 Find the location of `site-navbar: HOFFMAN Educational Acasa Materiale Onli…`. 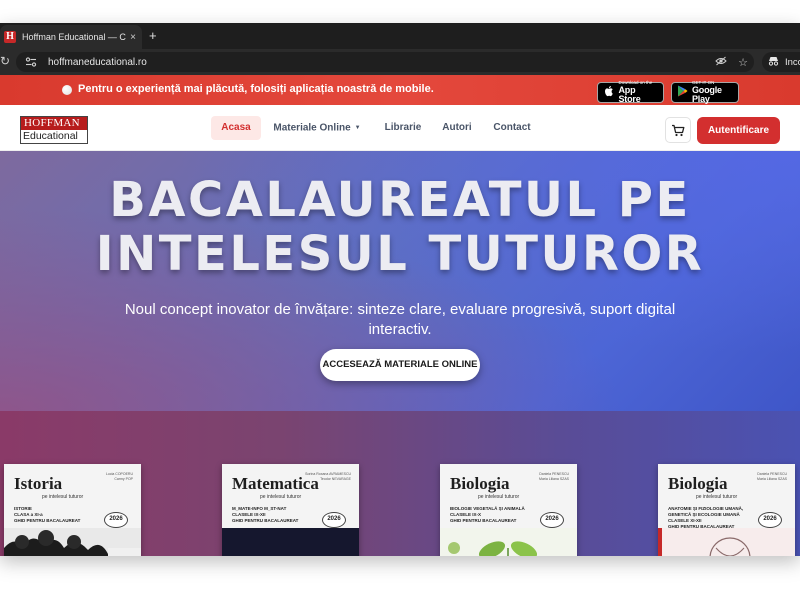

site-navbar: HOFFMAN Educational Acasa Materiale Onli… is located at coordinates (400, 128).